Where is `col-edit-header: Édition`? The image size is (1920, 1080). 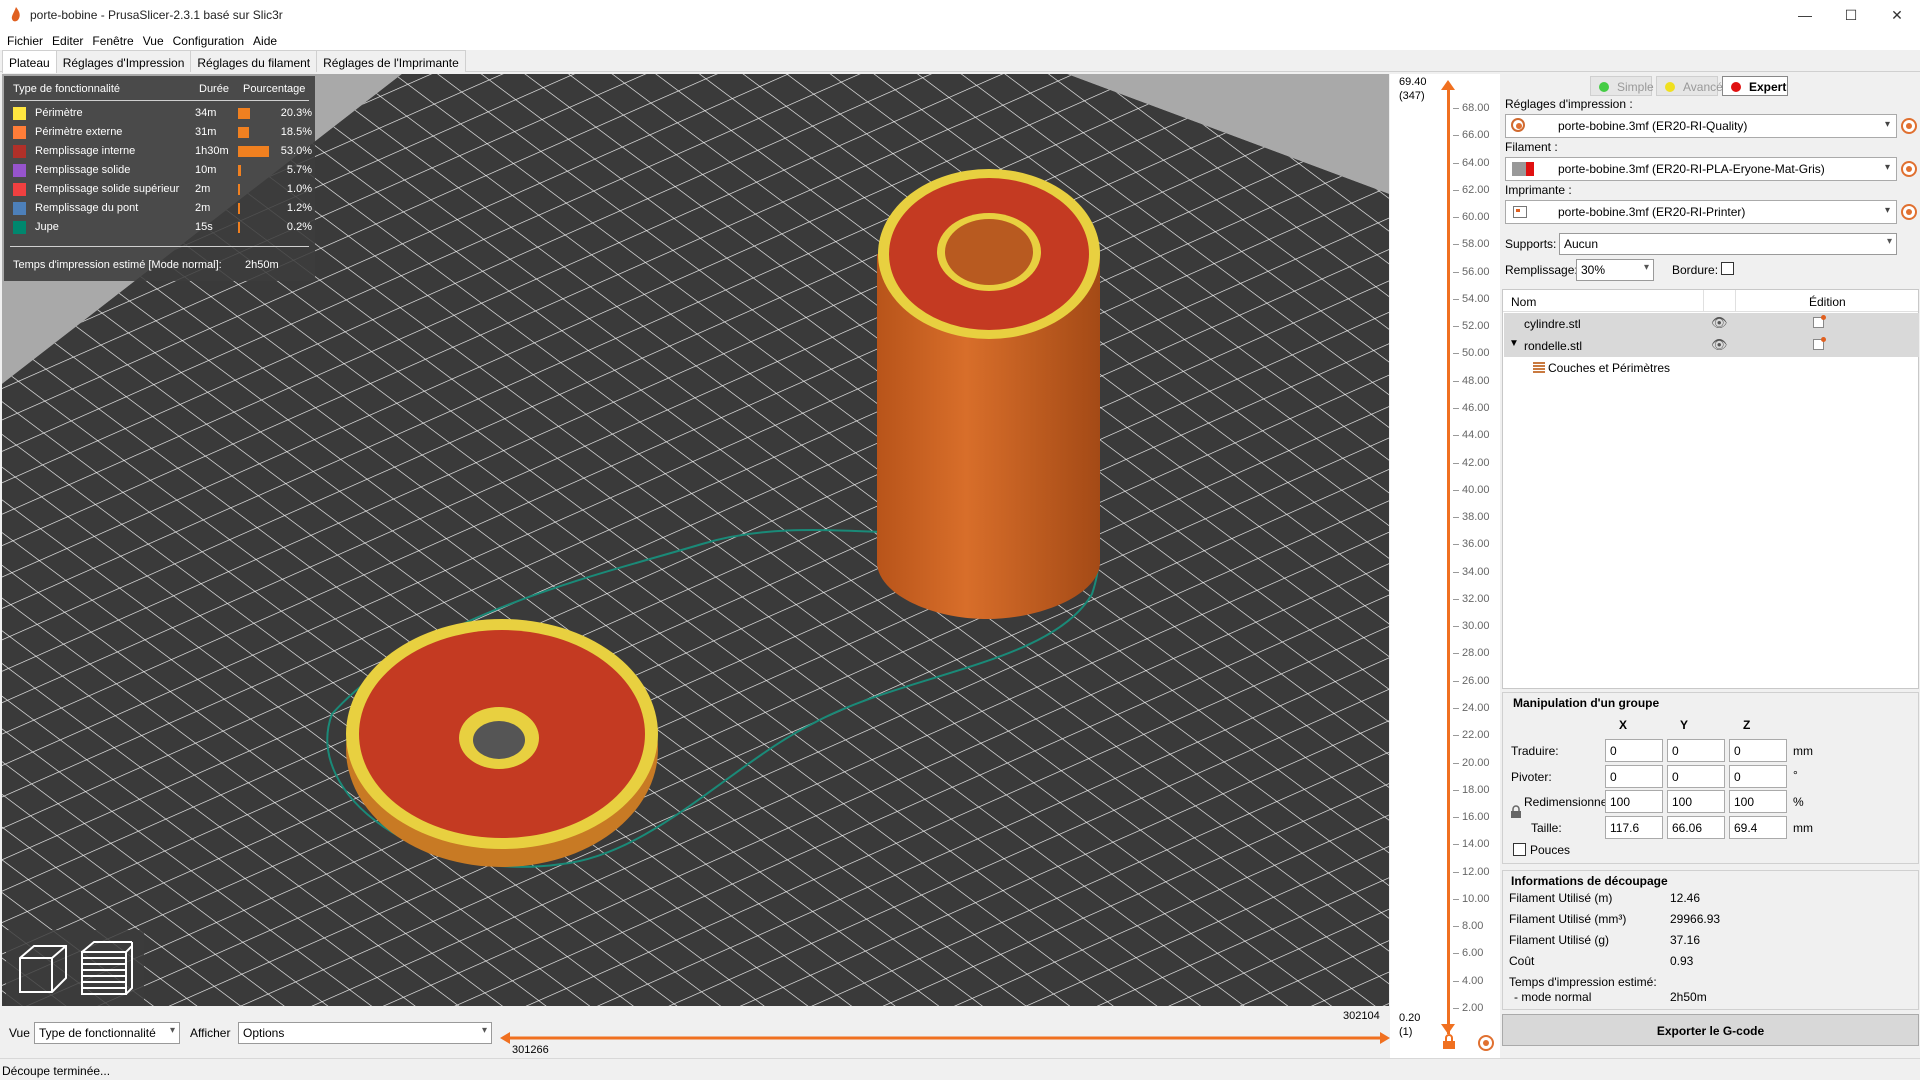
col-edit-header: Édition is located at coordinates (1827, 302).